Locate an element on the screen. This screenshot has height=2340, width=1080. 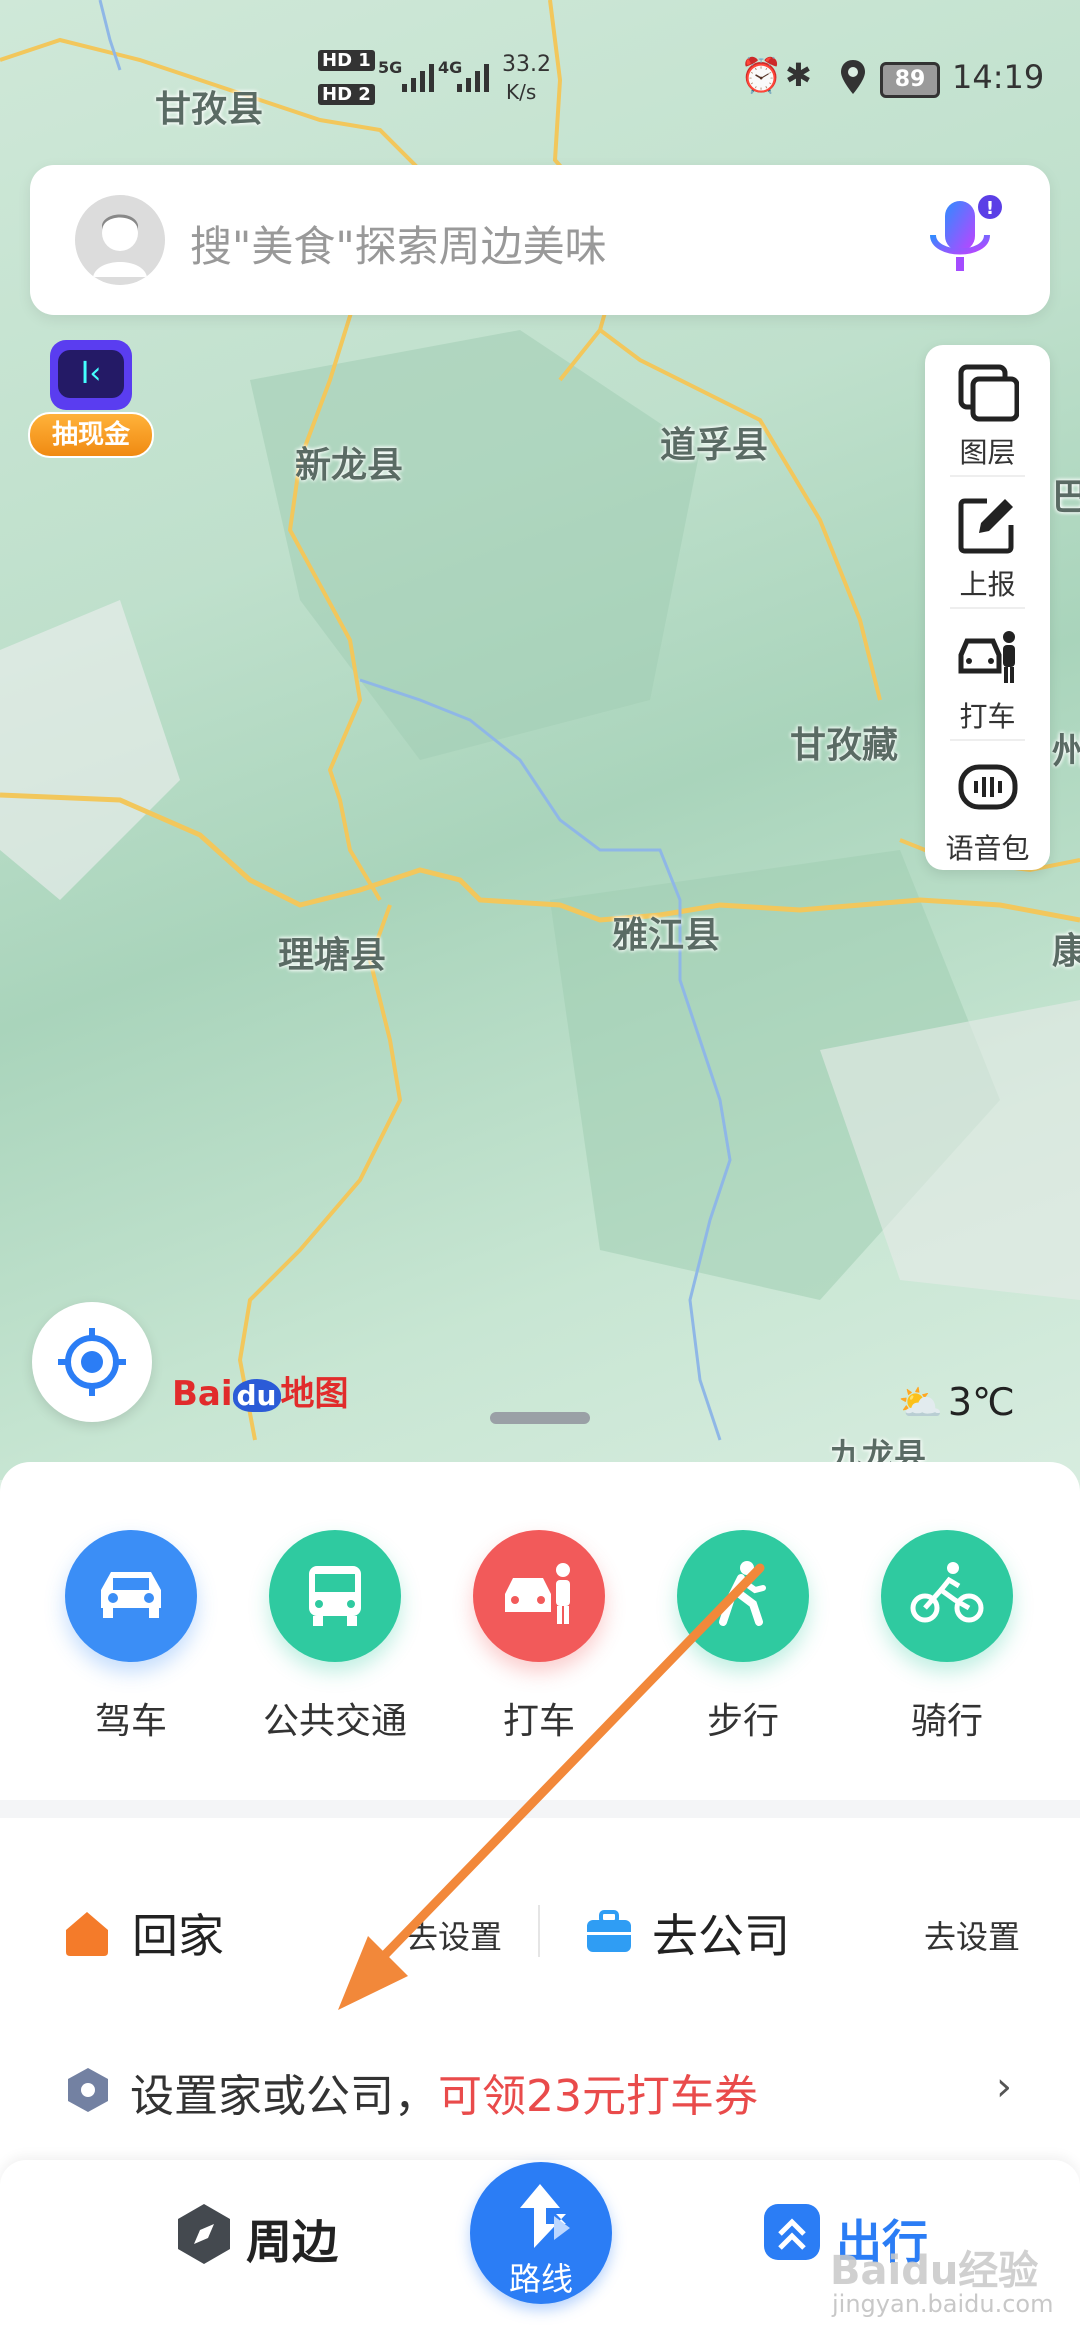
logo-bai: Bai is located at coordinates (202, 1394).